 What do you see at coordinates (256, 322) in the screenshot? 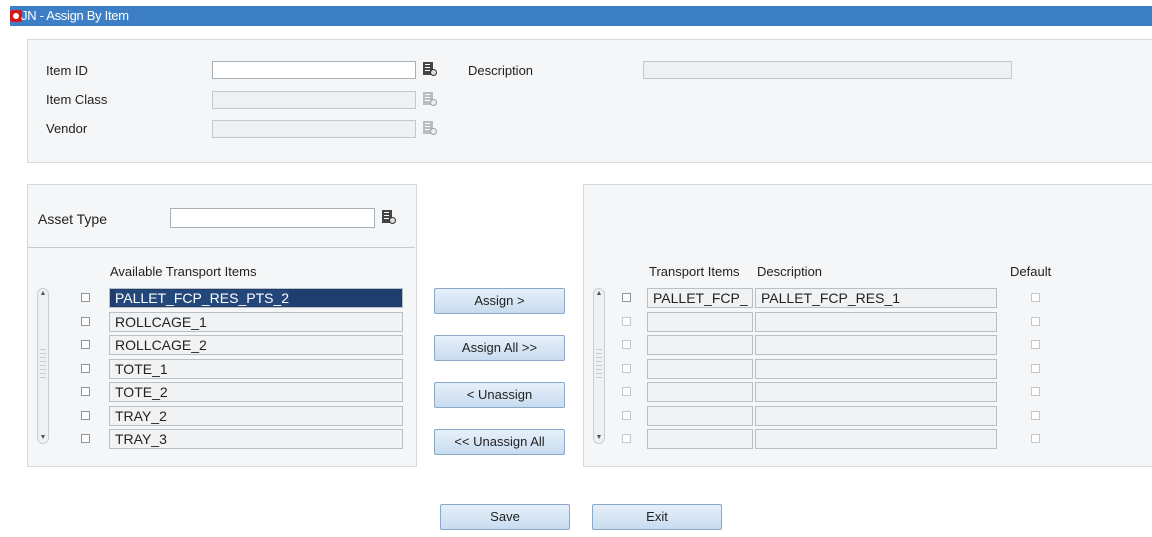
I see `available-item-row: ROLLCAGE_1` at bounding box center [256, 322].